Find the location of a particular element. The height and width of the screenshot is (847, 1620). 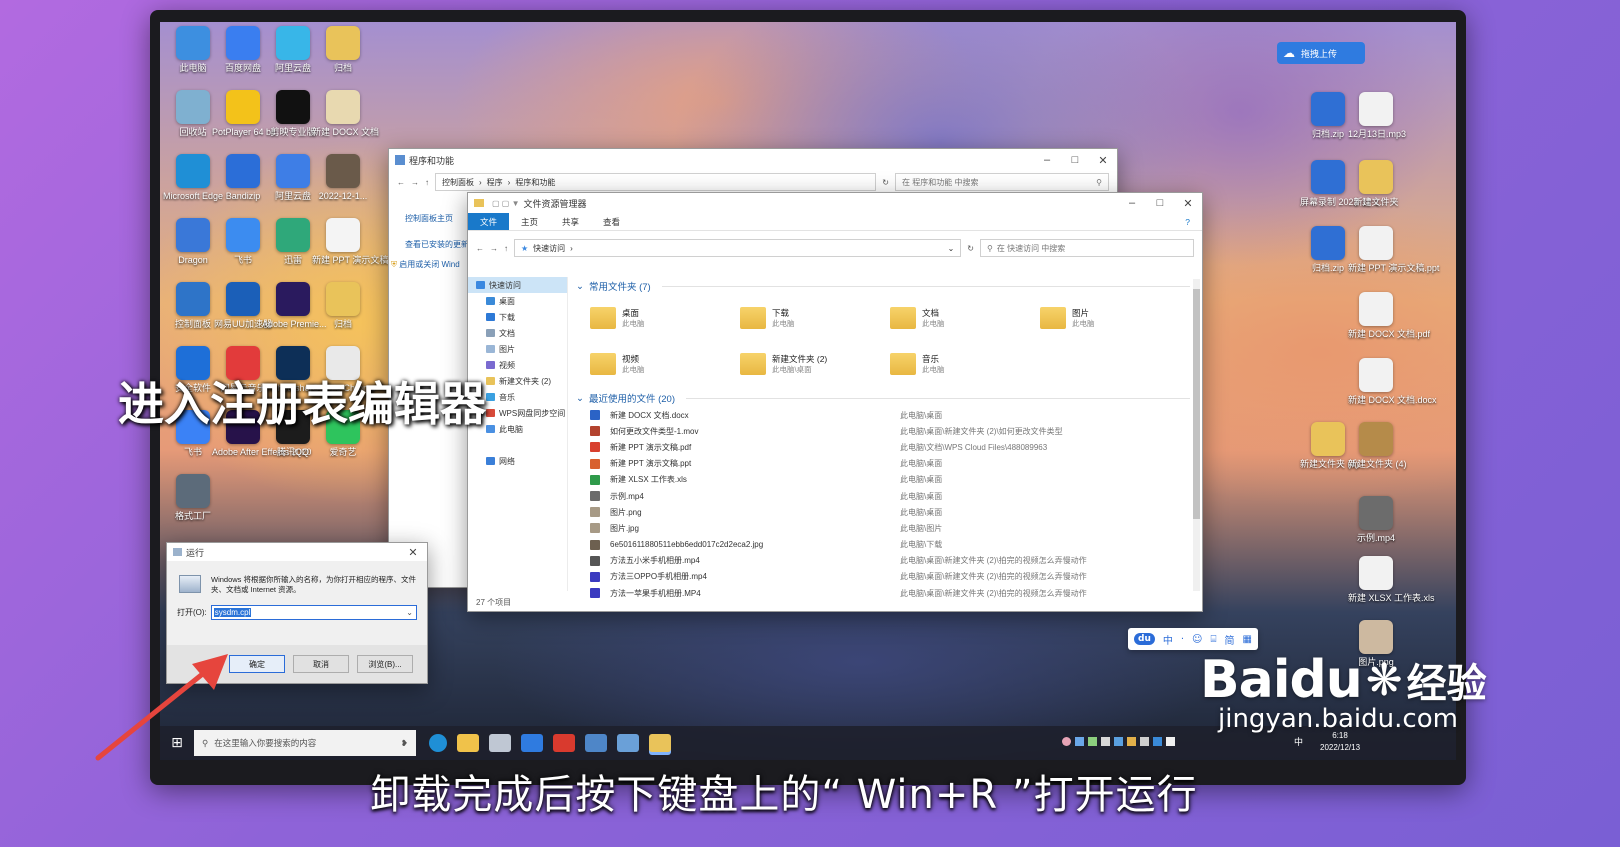

ime-toolbar: du 中 · ☺ ⌸ 简 ▦ is located at coordinates (1193, 639).